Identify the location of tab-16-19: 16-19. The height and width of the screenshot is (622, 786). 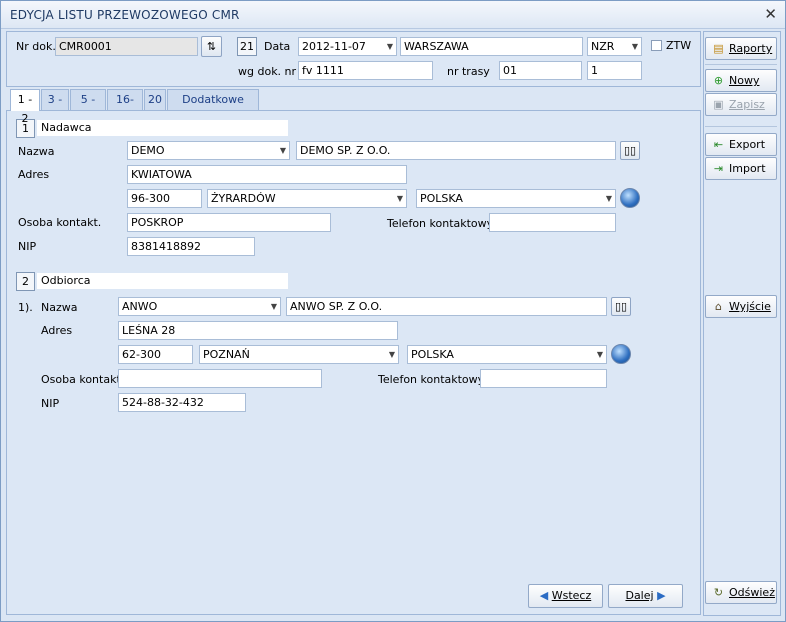
(125, 107).